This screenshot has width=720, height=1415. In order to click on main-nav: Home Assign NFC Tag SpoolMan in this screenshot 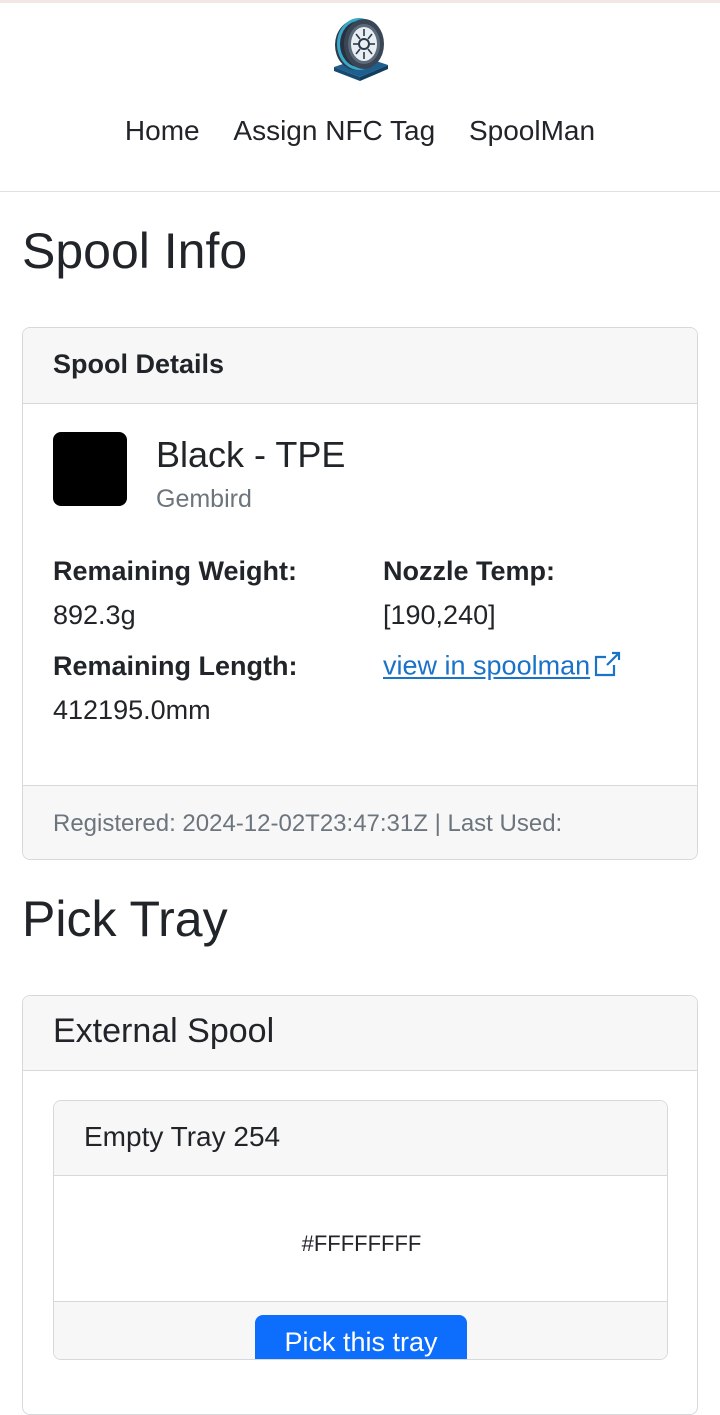, I will do `click(360, 131)`.